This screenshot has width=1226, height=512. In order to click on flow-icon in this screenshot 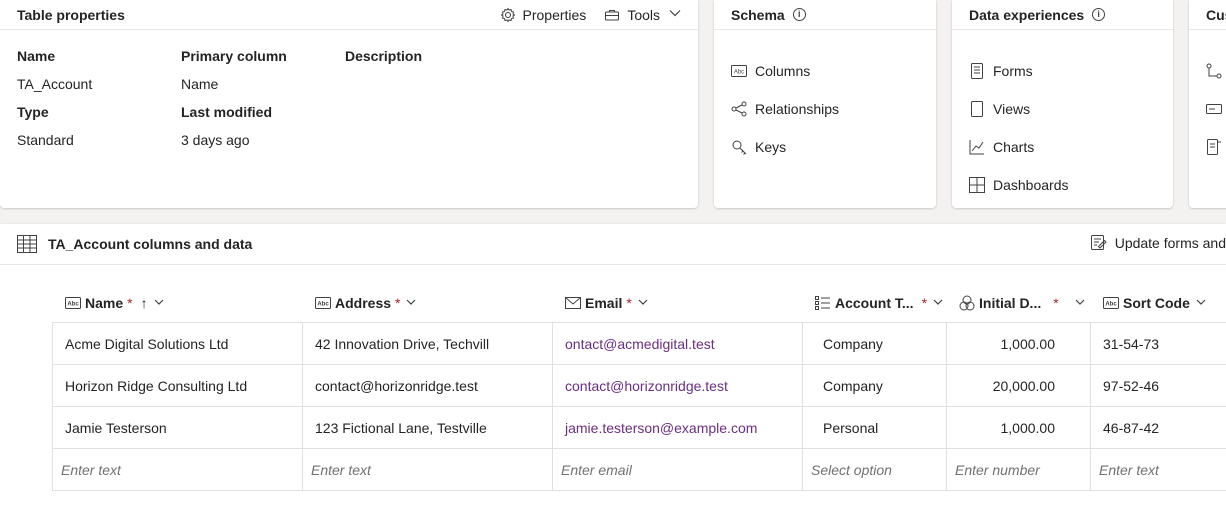, I will do `click(1214, 71)`.